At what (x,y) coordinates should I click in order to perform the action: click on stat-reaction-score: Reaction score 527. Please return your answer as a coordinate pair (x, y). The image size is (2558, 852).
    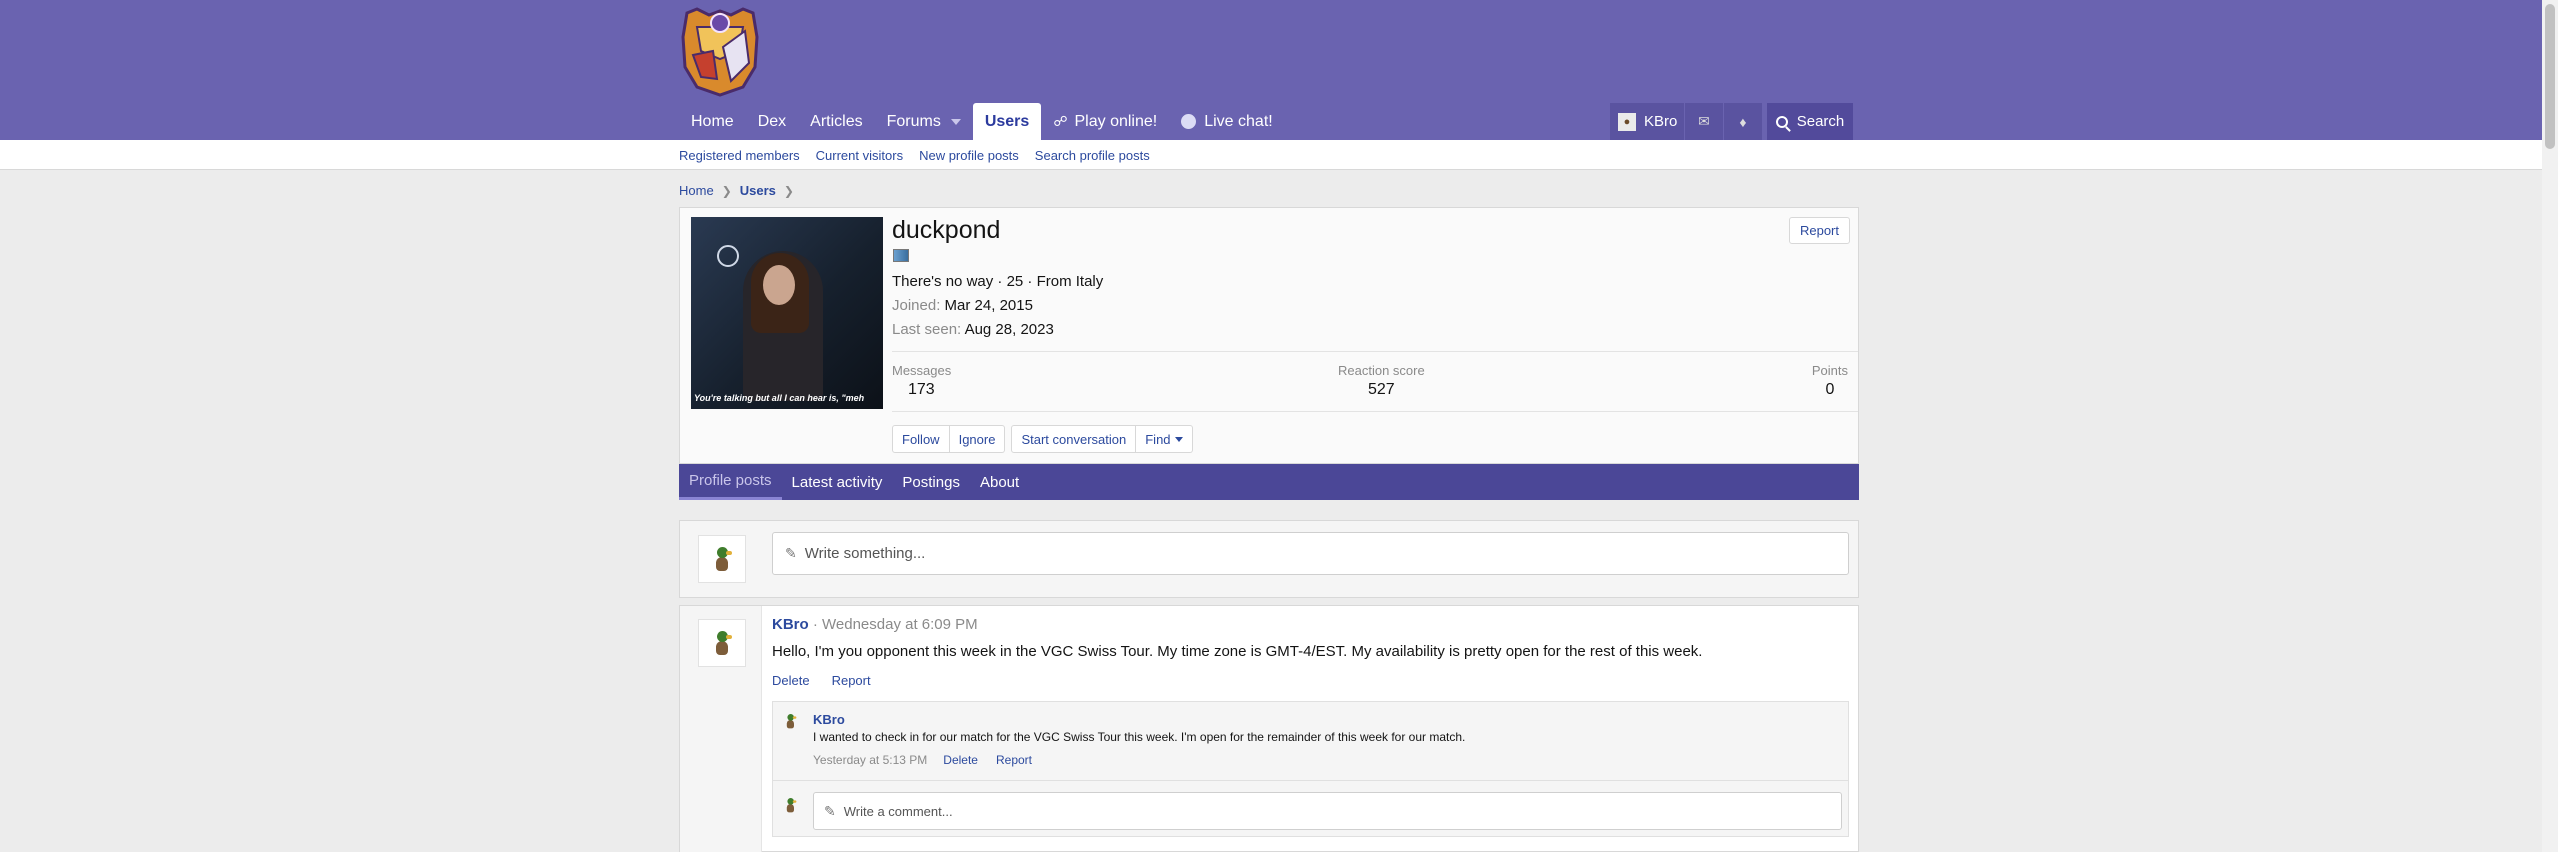
    Looking at the image, I should click on (1381, 381).